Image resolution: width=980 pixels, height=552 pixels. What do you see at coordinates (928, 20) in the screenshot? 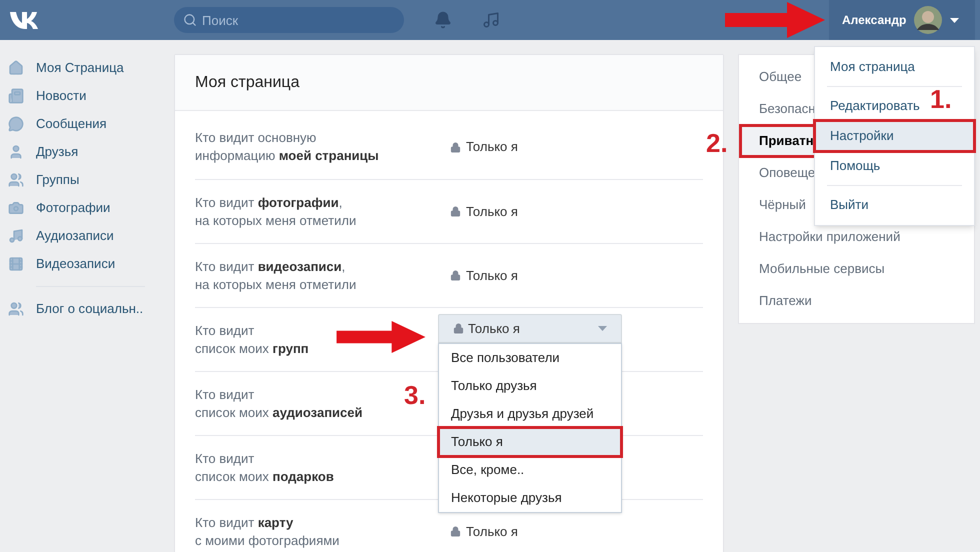
I see `avatar` at bounding box center [928, 20].